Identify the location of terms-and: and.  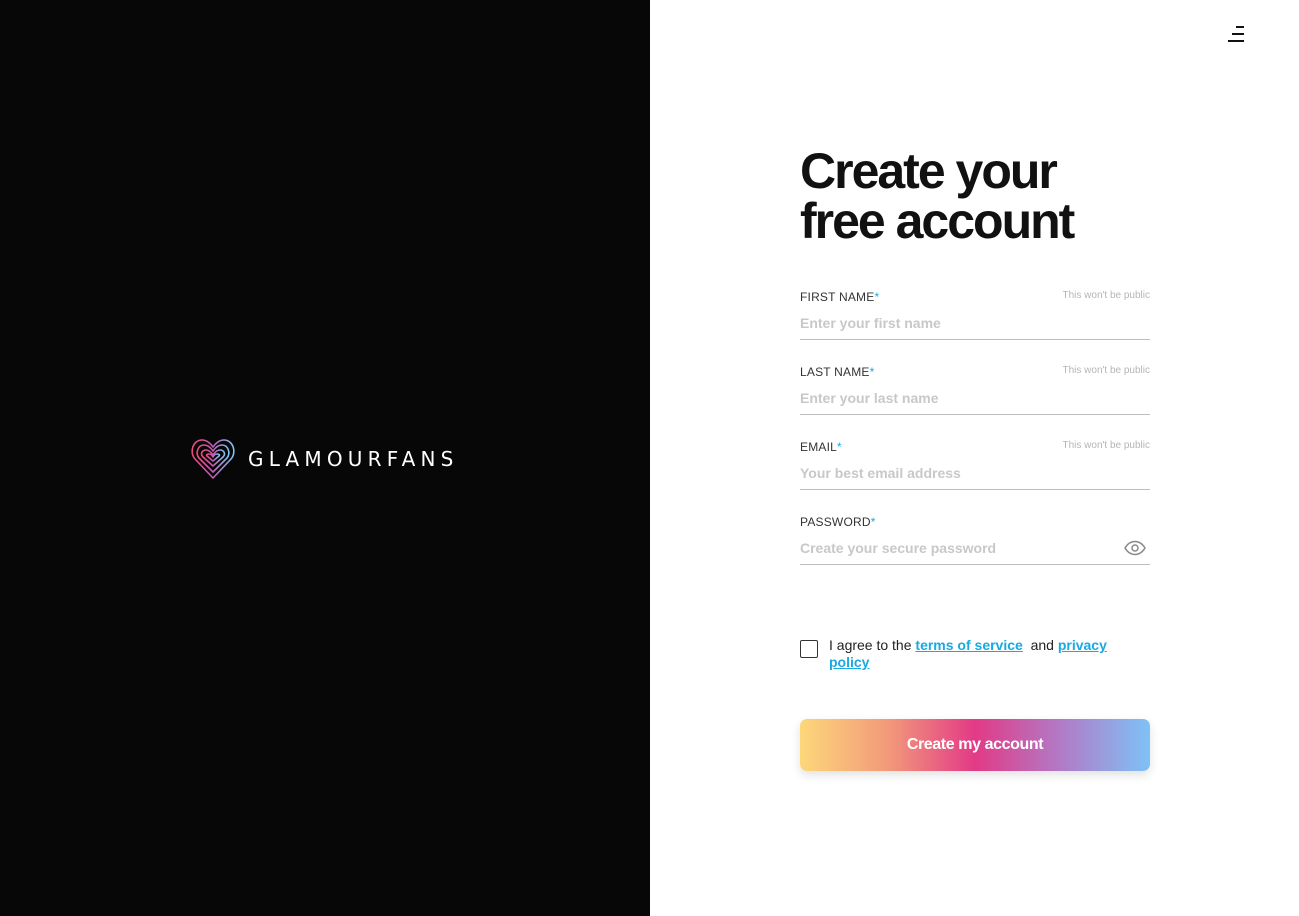
(1042, 645).